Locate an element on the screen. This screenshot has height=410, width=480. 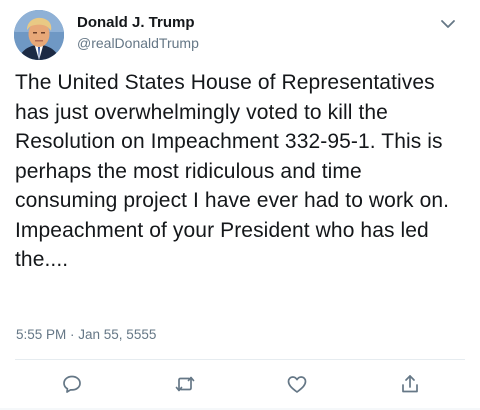
tweet-menu-button is located at coordinates (448, 24).